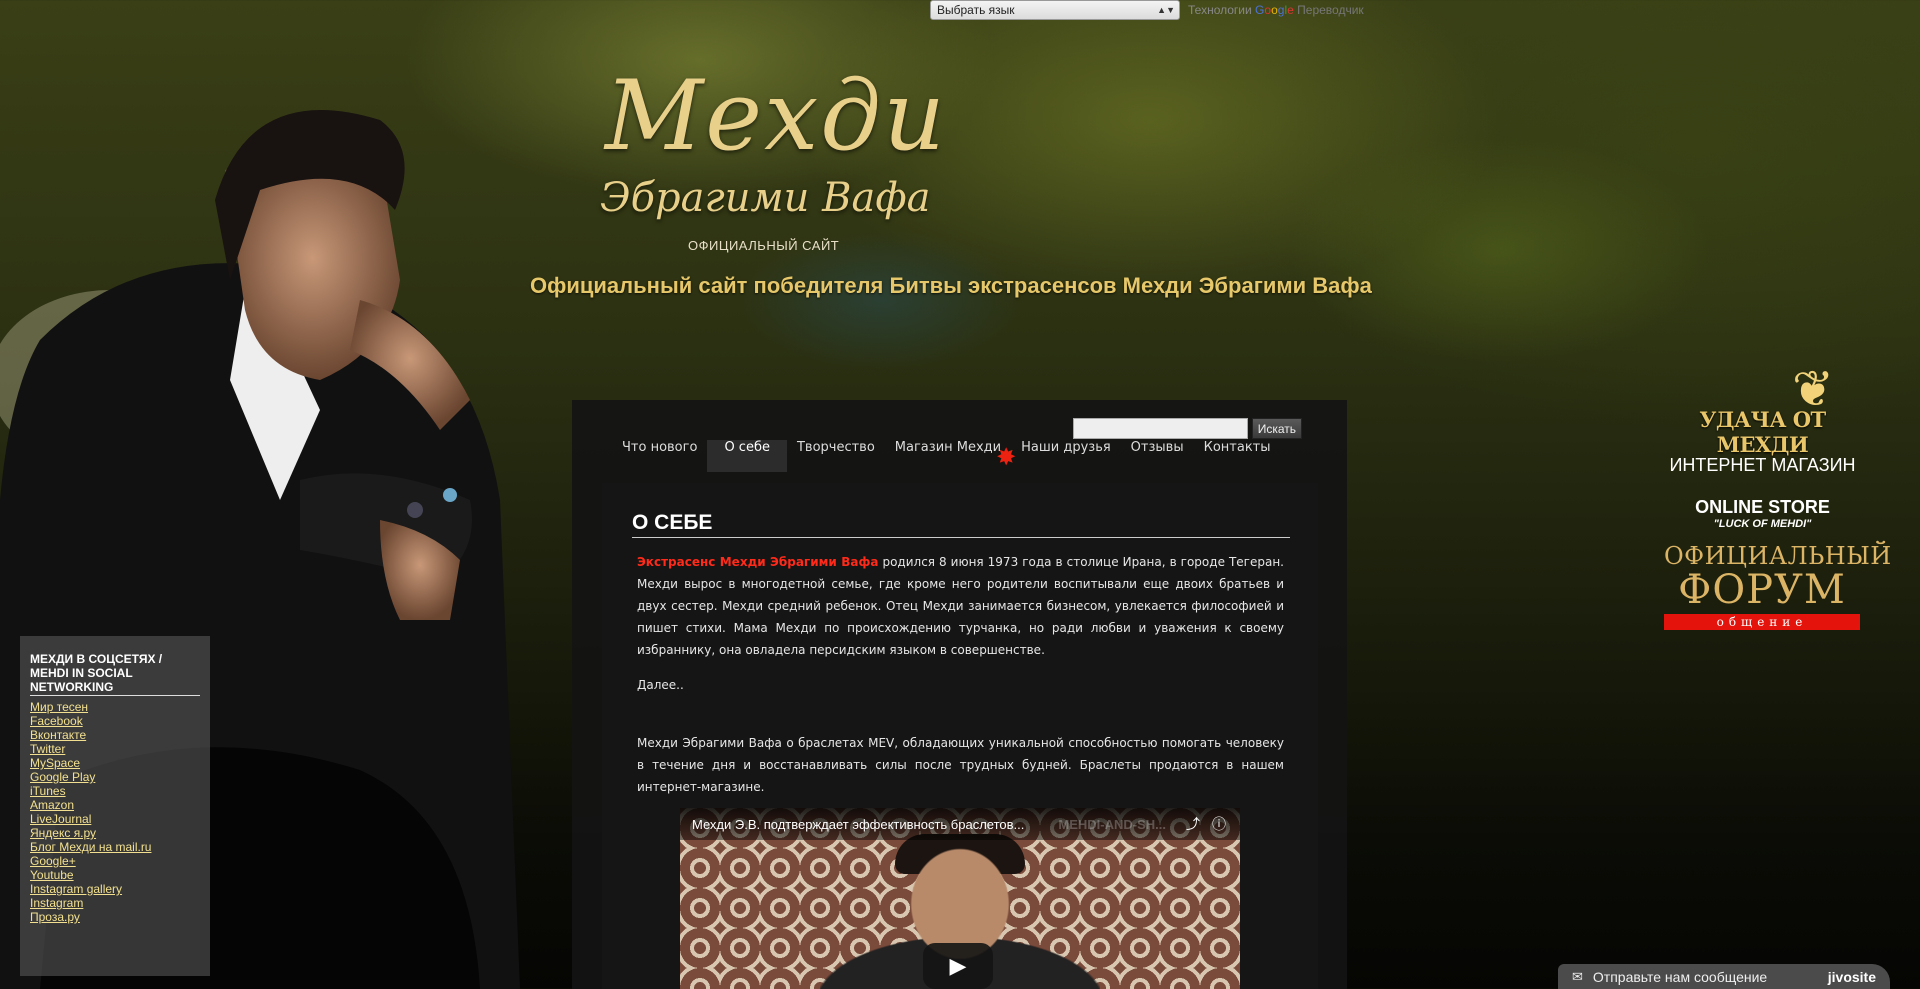  Describe the element at coordinates (747, 456) in the screenshot. I see `nav-item-about: О себе` at that location.